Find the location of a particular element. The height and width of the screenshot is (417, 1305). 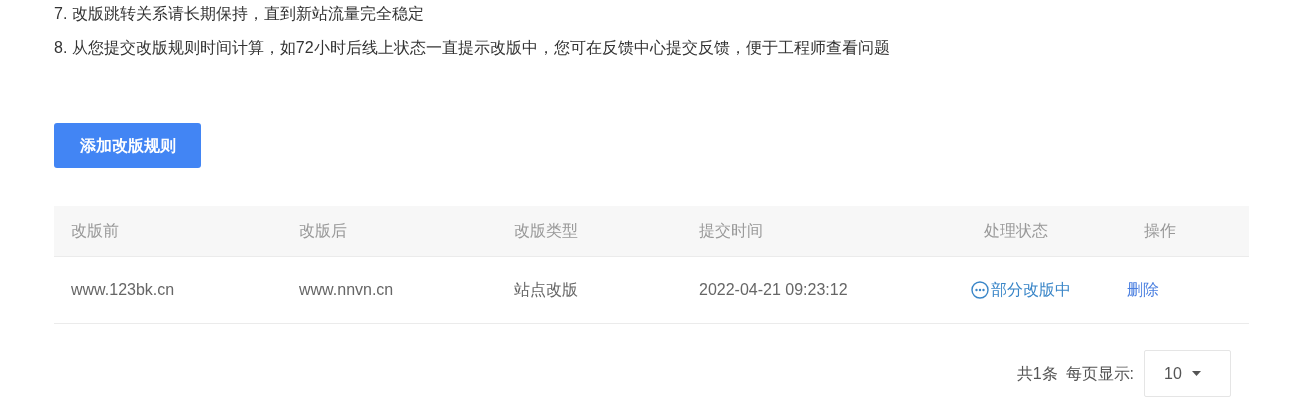

table-cell: www.nnvn.cn is located at coordinates (346, 289).